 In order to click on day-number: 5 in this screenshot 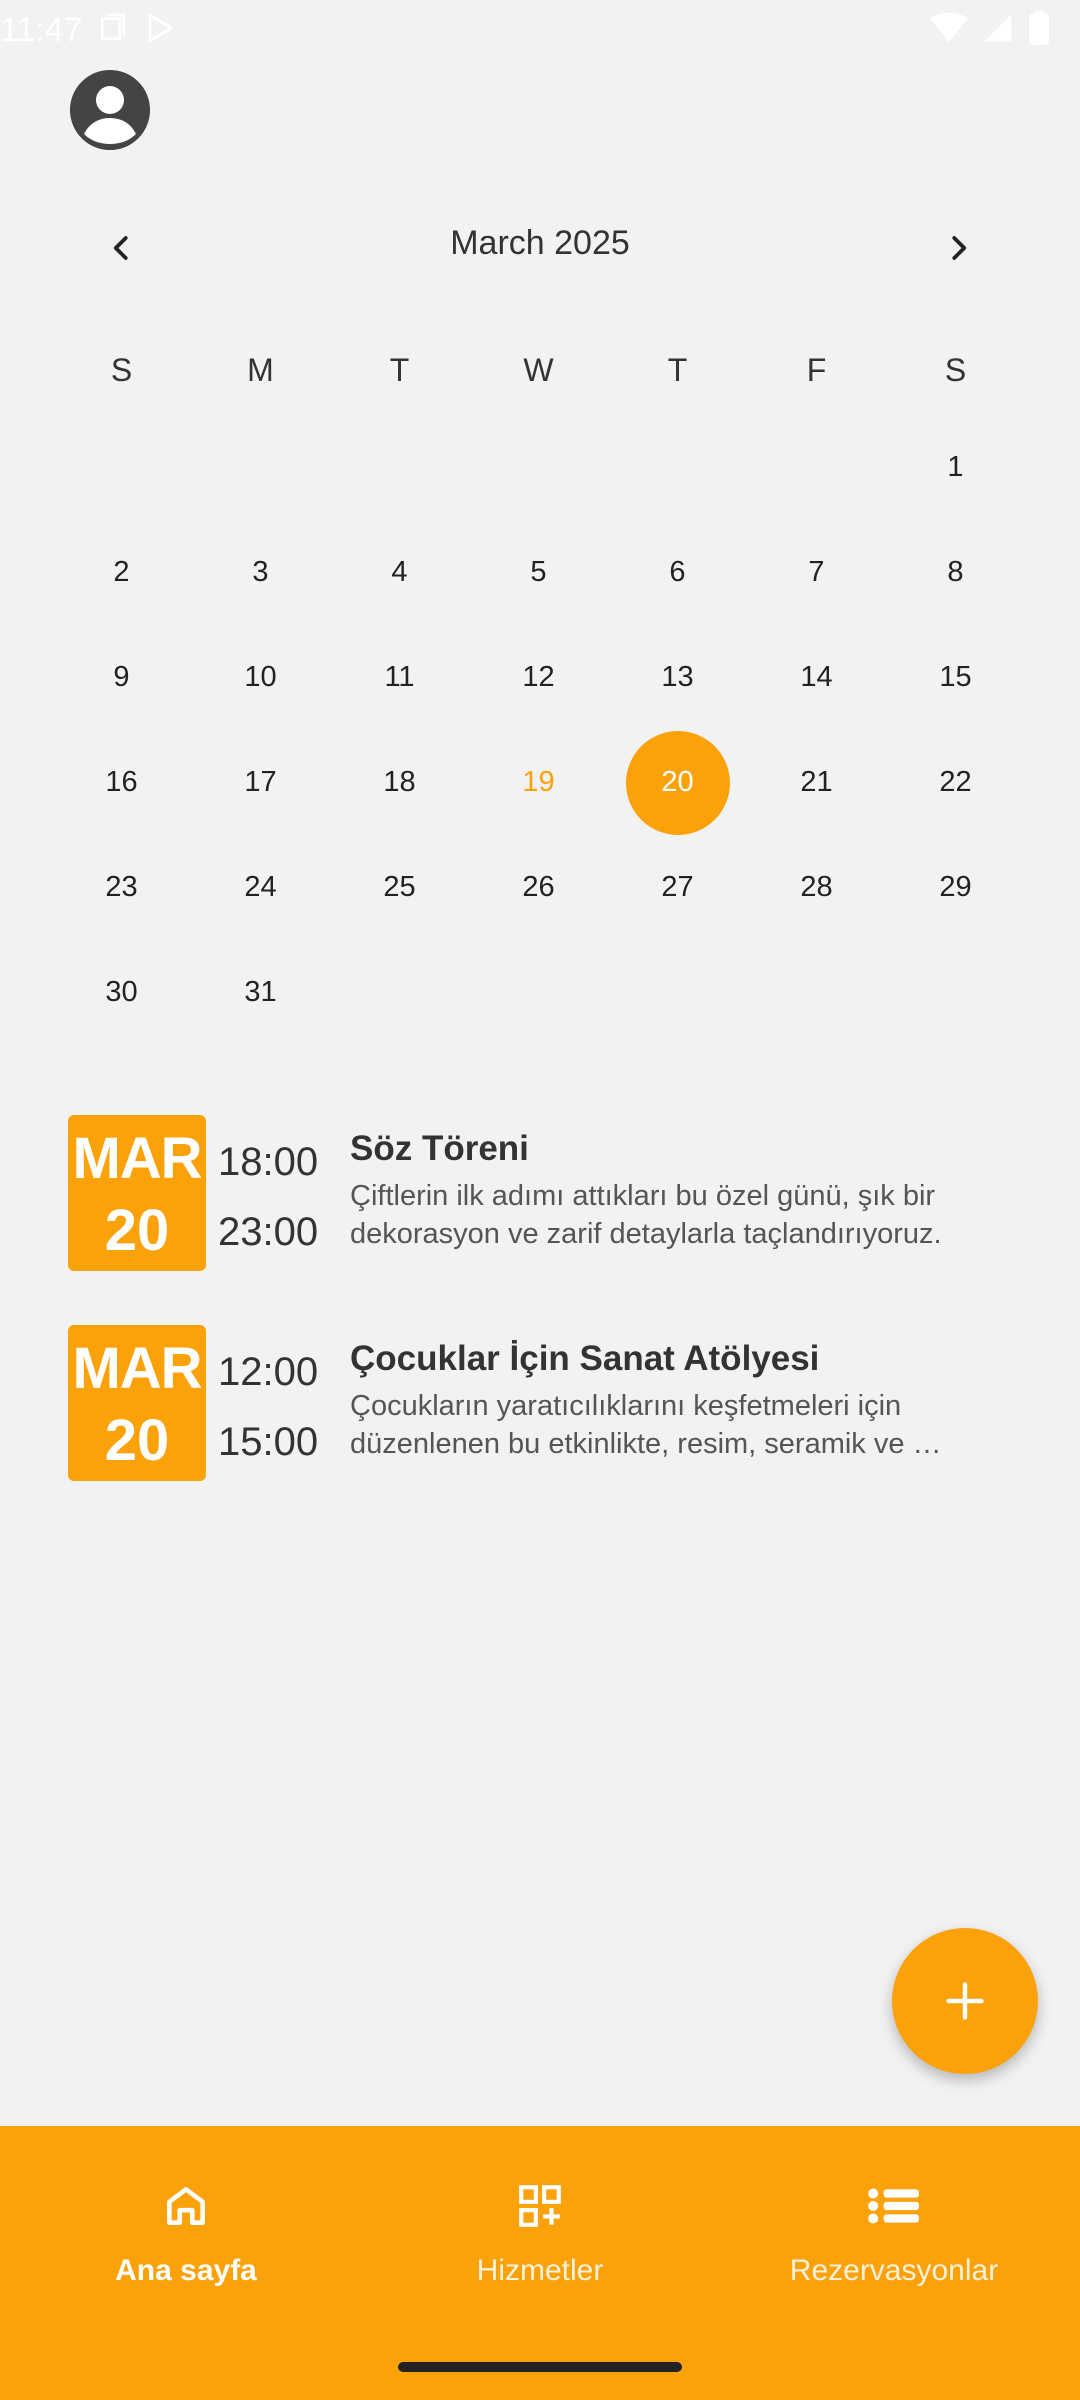, I will do `click(538, 572)`.